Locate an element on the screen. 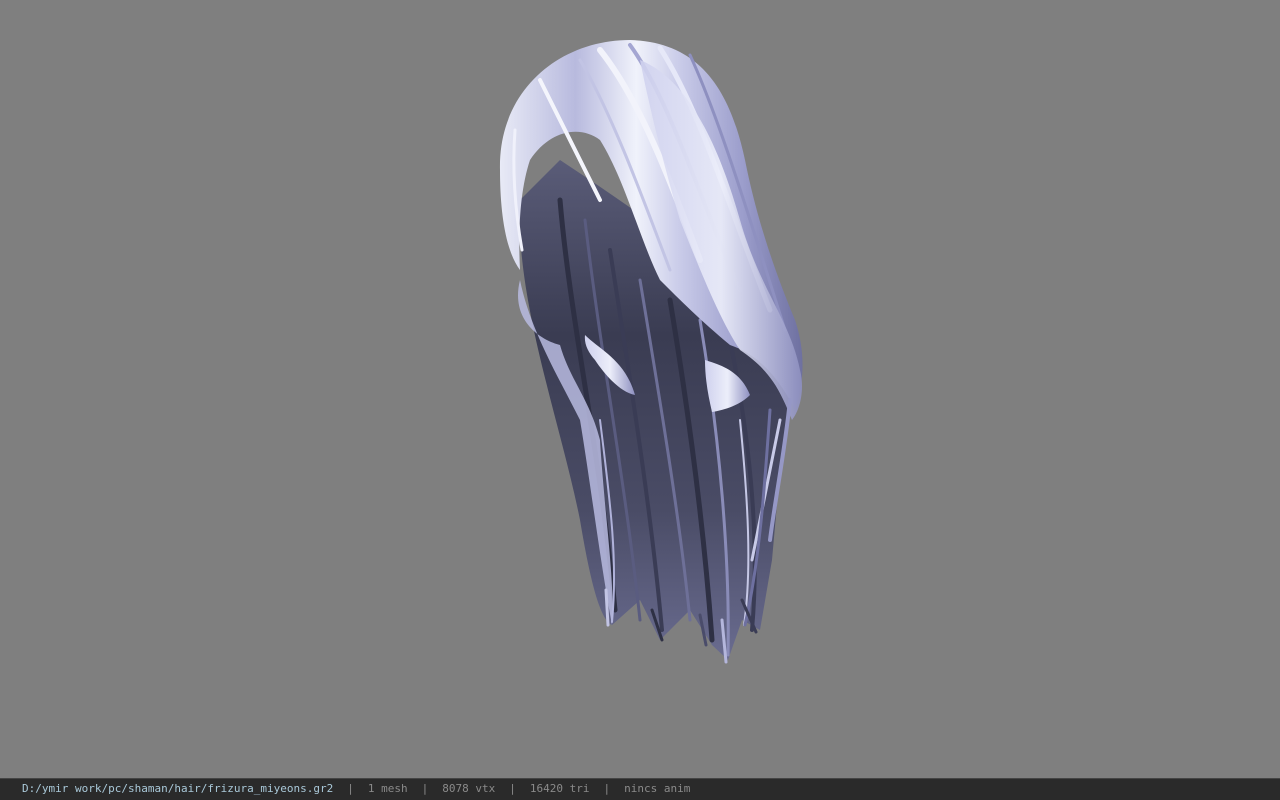 This screenshot has width=1280, height=800. vertex-count: 8078 vtx is located at coordinates (469, 788).